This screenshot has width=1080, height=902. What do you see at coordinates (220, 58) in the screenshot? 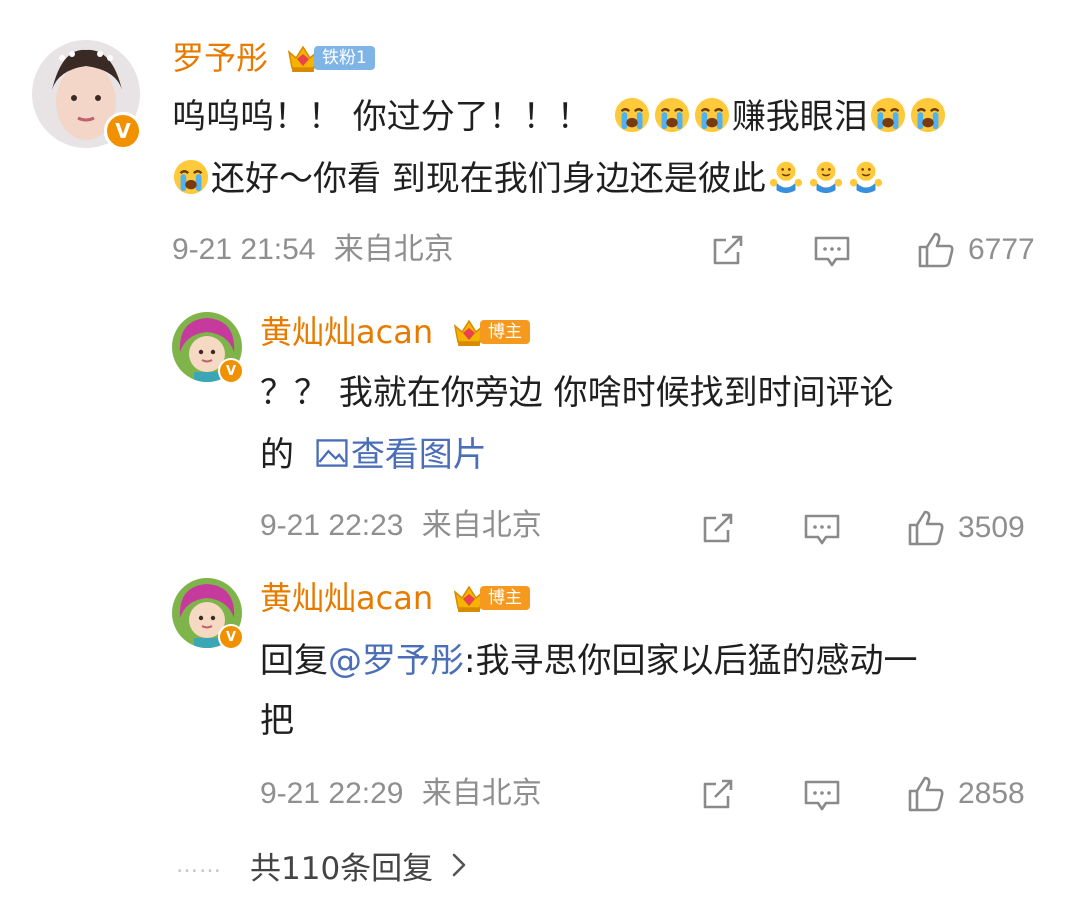
I see `username: 罗予彤` at bounding box center [220, 58].